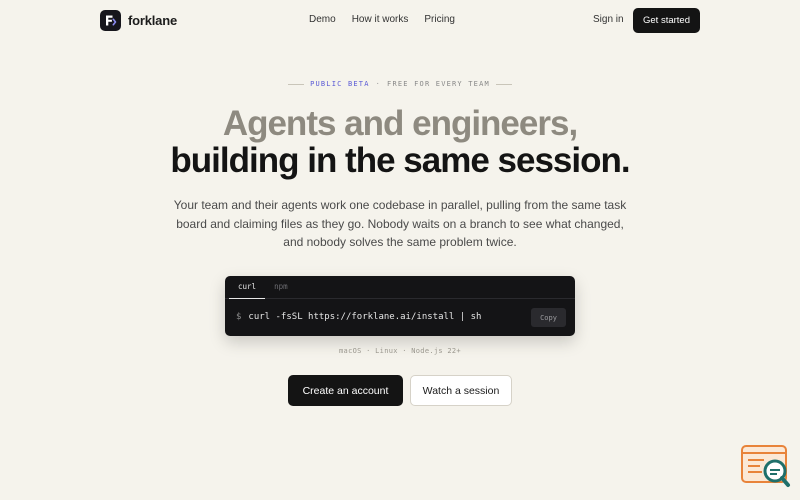 This screenshot has width=800, height=500. I want to click on nav-links: Demo How it works Pricing, so click(382, 19).